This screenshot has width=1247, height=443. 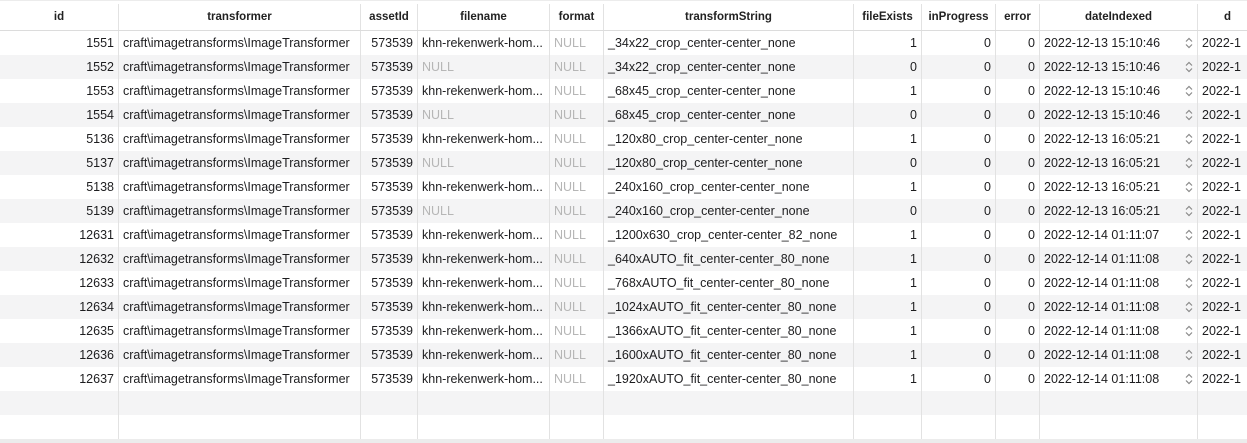 What do you see at coordinates (389, 17) in the screenshot?
I see `column-header-assetId: assetId` at bounding box center [389, 17].